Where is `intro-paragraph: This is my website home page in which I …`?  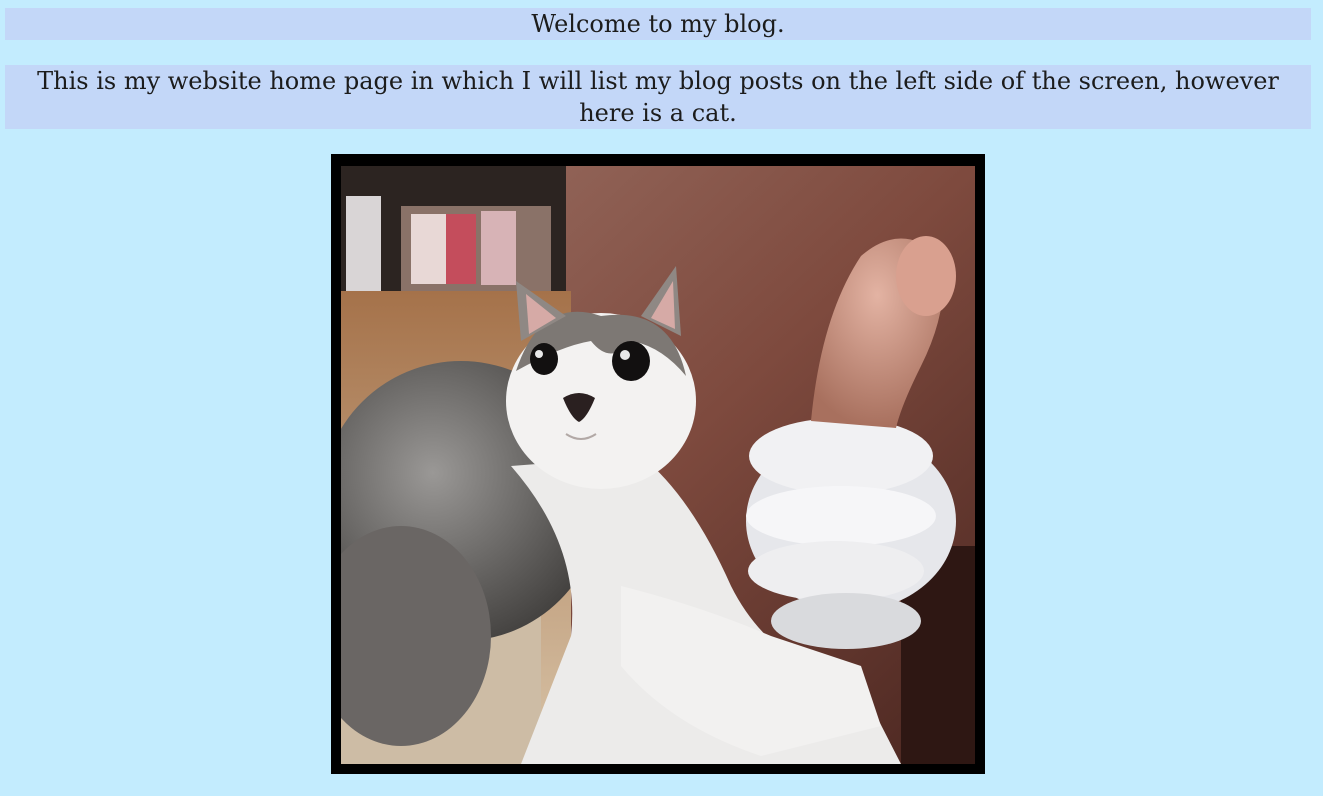 intro-paragraph: This is my website home page in which I … is located at coordinates (658, 97).